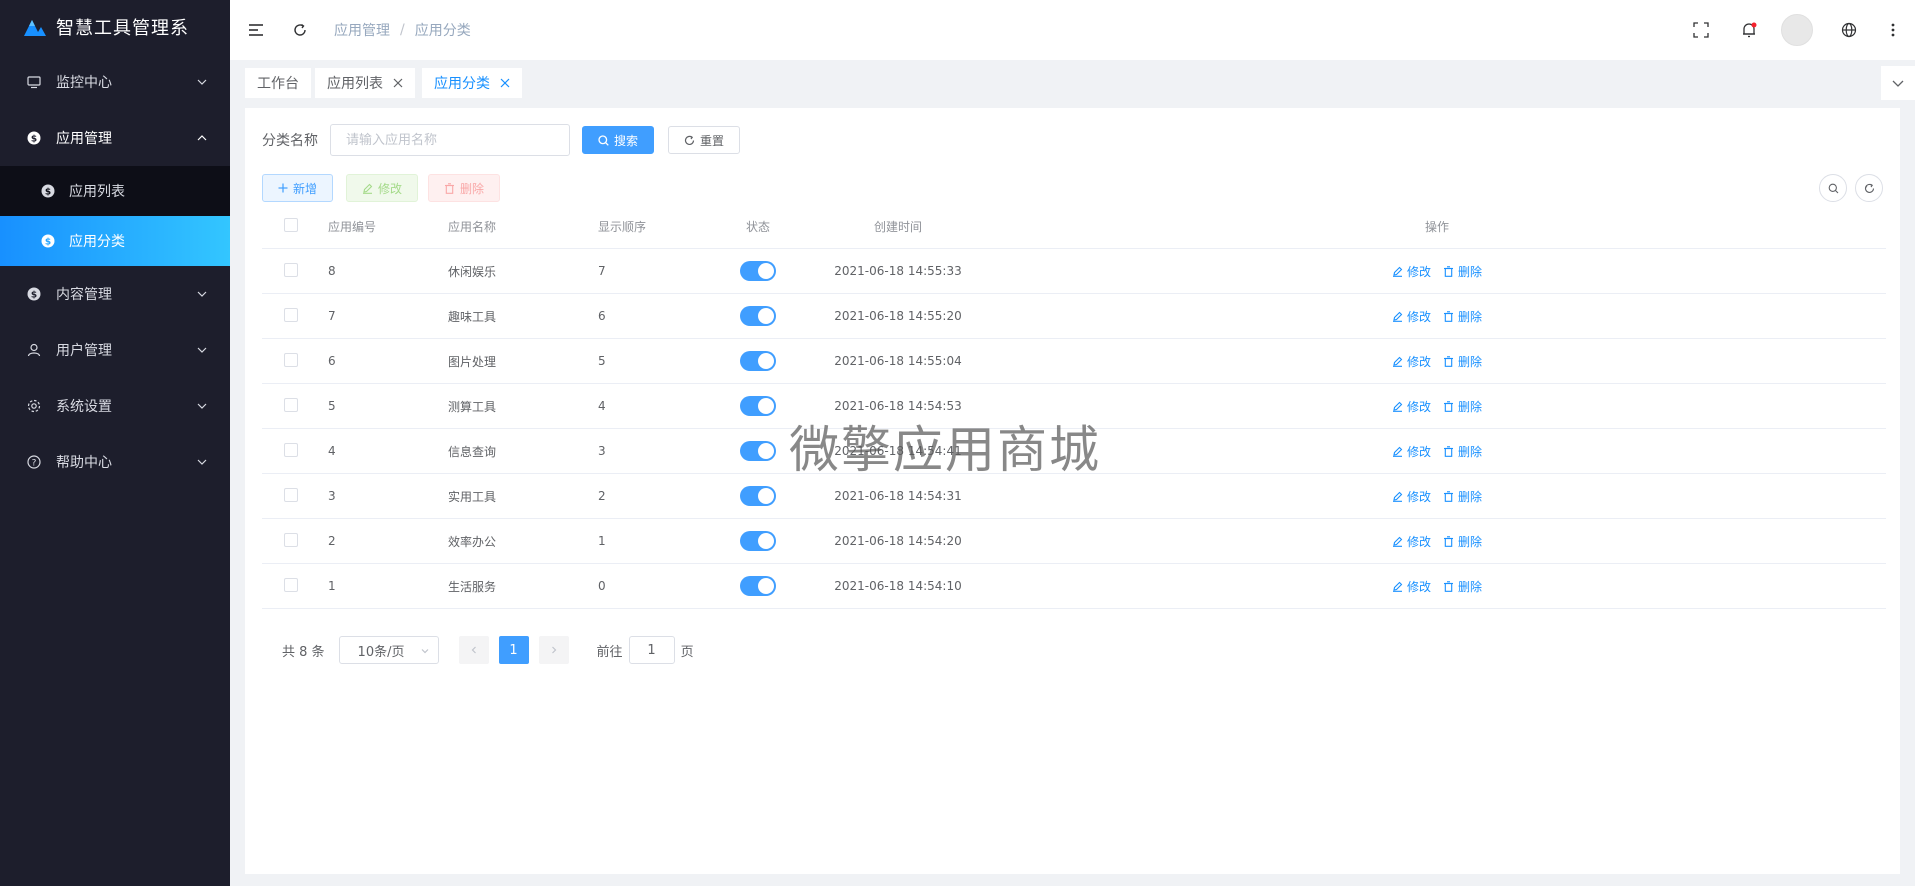 The image size is (1915, 886). Describe the element at coordinates (291, 224) in the screenshot. I see `select-all-checkbox` at that location.